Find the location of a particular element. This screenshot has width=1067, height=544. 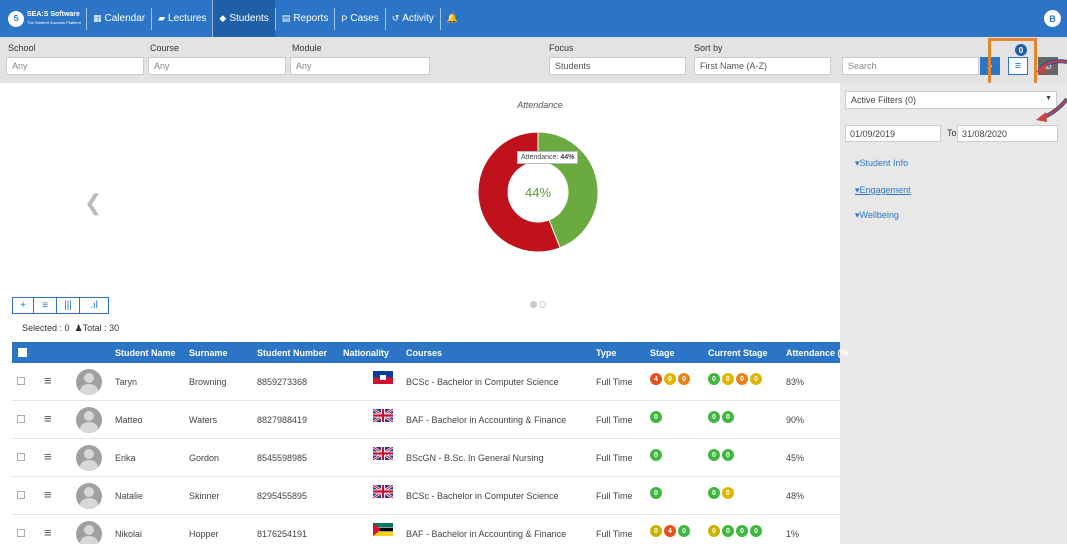

student-name: Natalie is located at coordinates (129, 496).